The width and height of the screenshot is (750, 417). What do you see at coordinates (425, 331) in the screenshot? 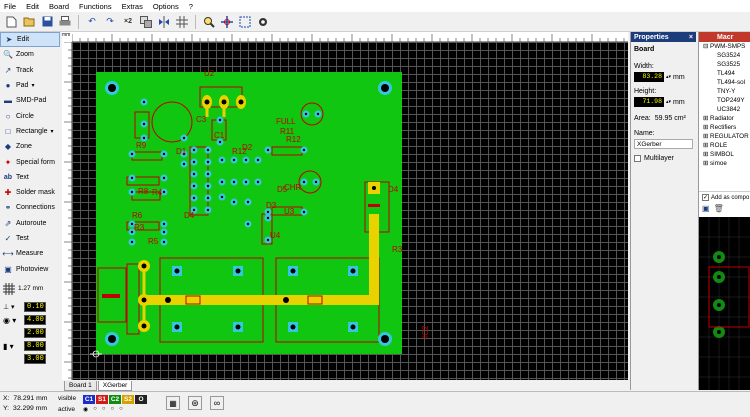
I see `silk-label: IC2` at bounding box center [425, 331].